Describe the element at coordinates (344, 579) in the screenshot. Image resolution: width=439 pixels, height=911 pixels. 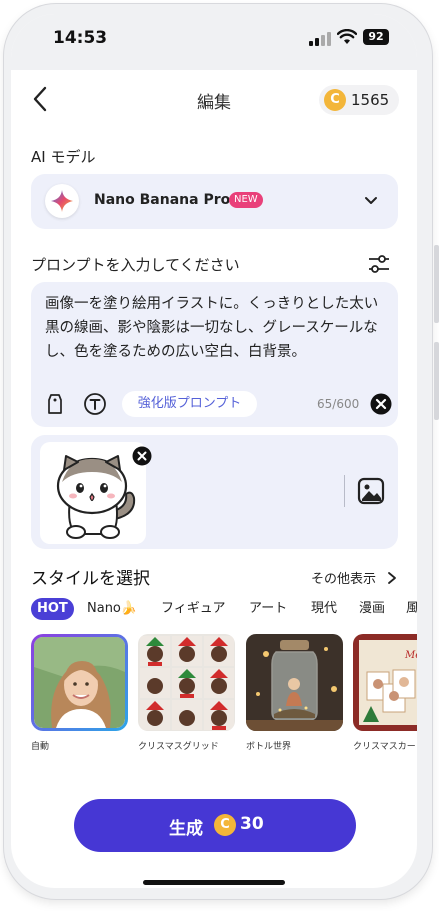
I see `see-more-label: その他表示` at that location.